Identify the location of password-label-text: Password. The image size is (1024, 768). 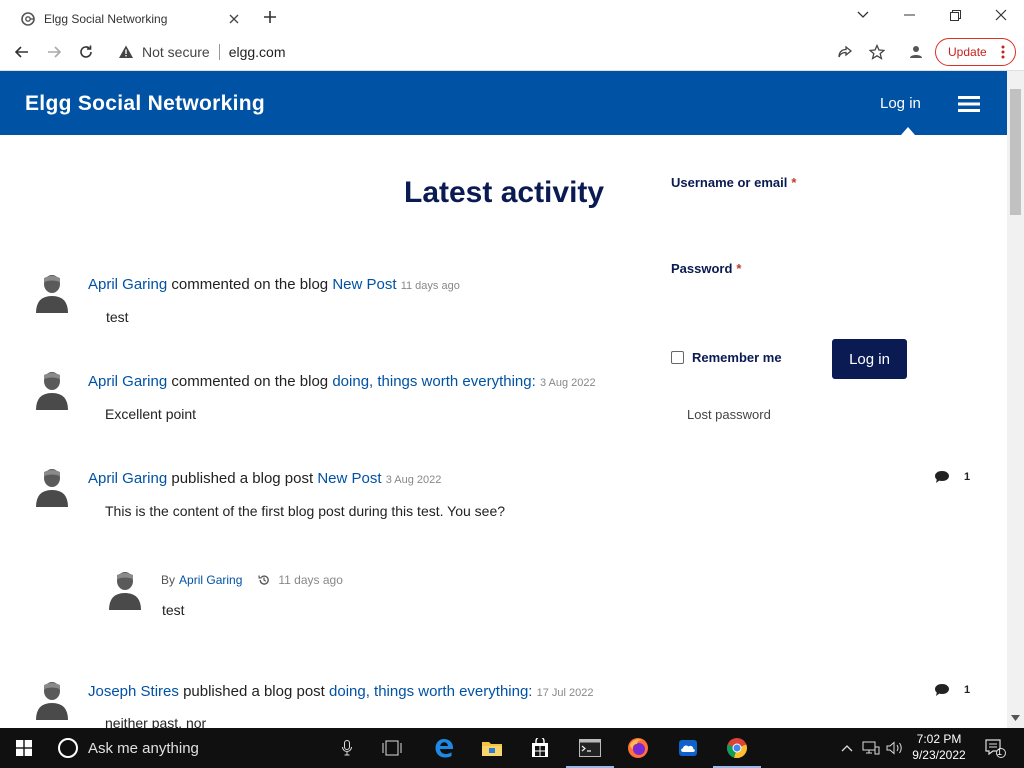
(702, 268).